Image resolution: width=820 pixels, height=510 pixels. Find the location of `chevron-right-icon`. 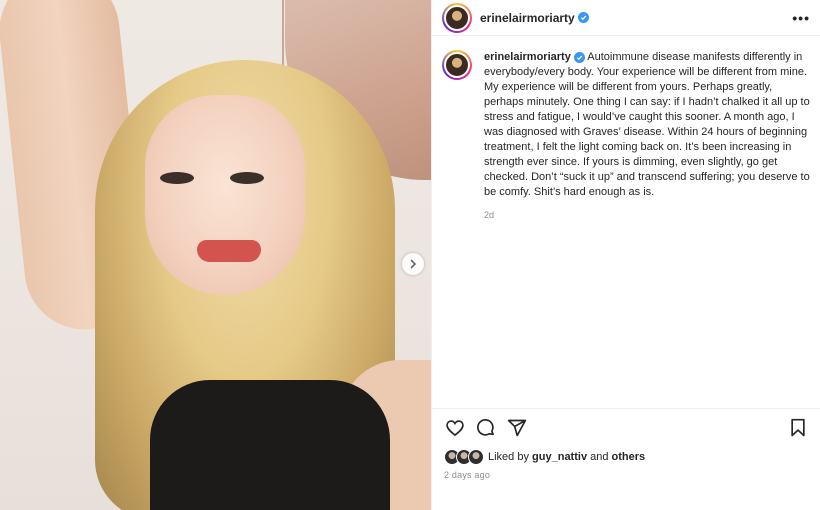

chevron-right-icon is located at coordinates (413, 264).